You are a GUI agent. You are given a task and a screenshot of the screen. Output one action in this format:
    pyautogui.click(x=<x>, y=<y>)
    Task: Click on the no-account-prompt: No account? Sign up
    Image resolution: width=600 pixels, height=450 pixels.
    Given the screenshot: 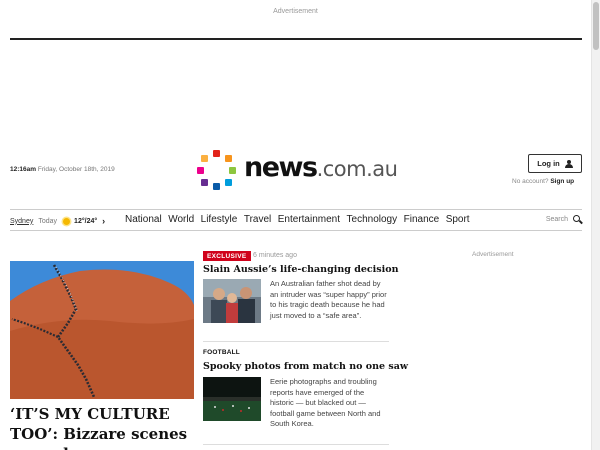 What is the action you would take?
    pyautogui.click(x=543, y=181)
    